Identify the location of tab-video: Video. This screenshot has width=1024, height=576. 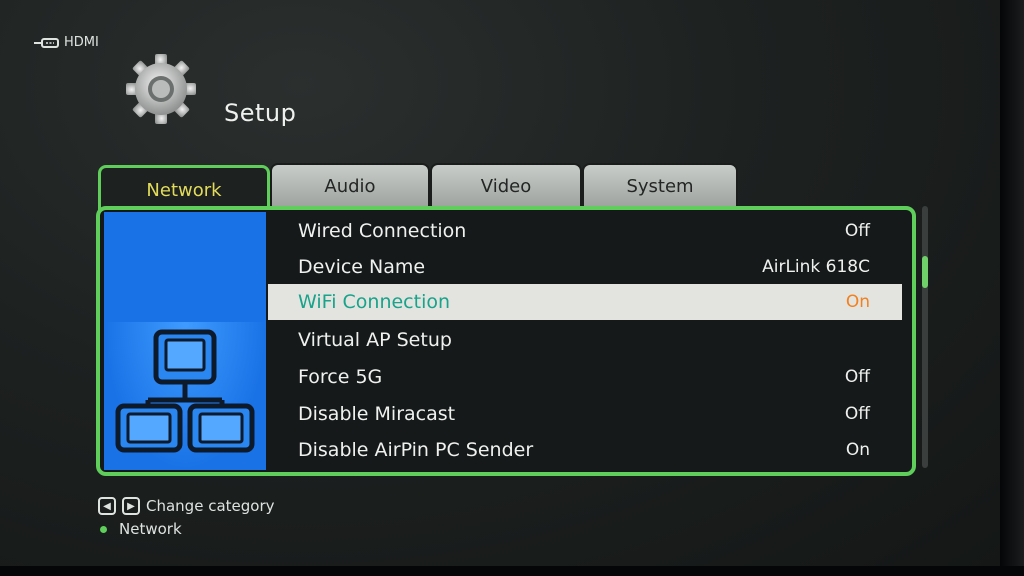
(506, 185).